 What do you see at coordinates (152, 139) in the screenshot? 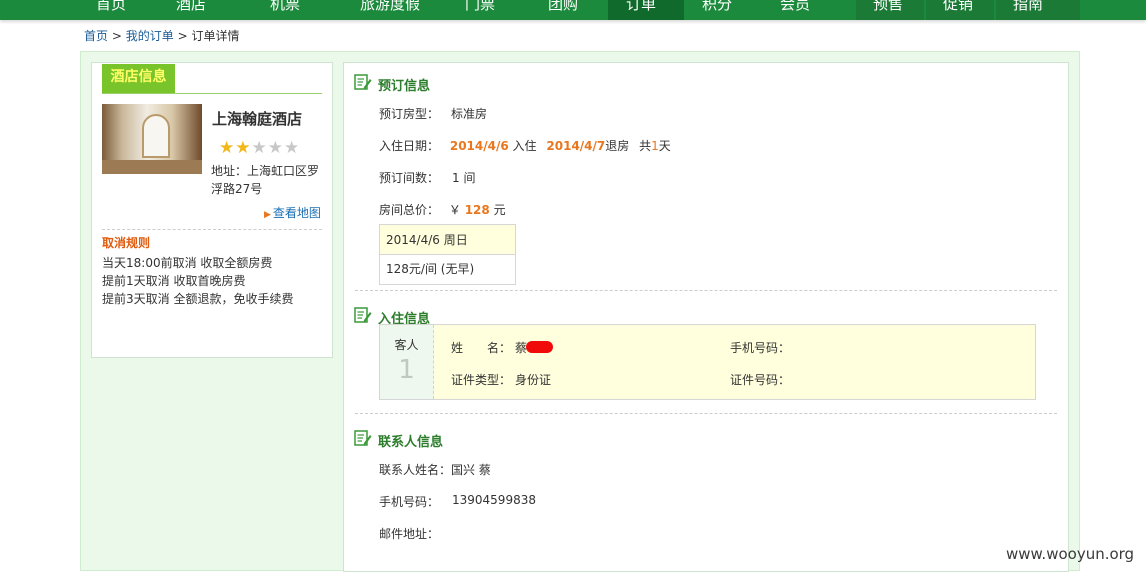
I see `hotel-photo` at bounding box center [152, 139].